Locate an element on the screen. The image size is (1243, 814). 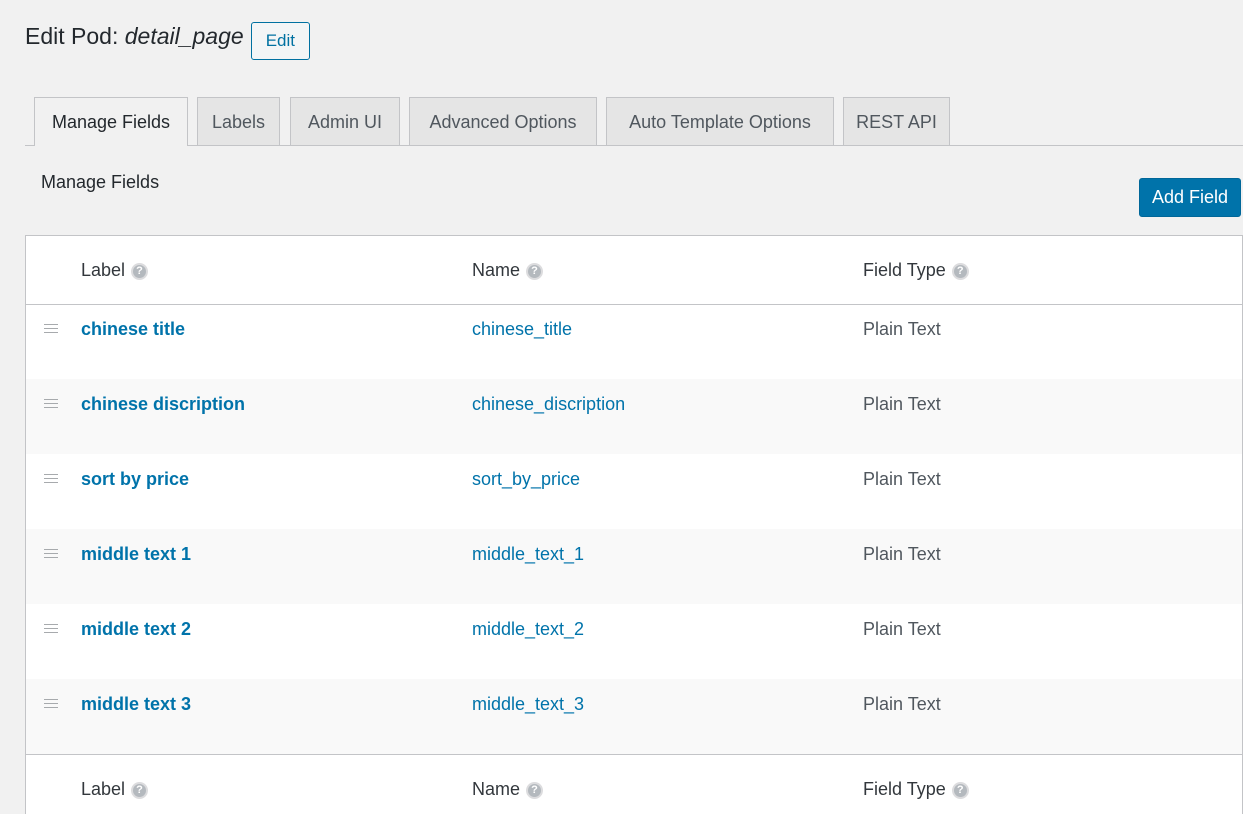
page-title: Edit Pod: detail_page is located at coordinates (134, 36).